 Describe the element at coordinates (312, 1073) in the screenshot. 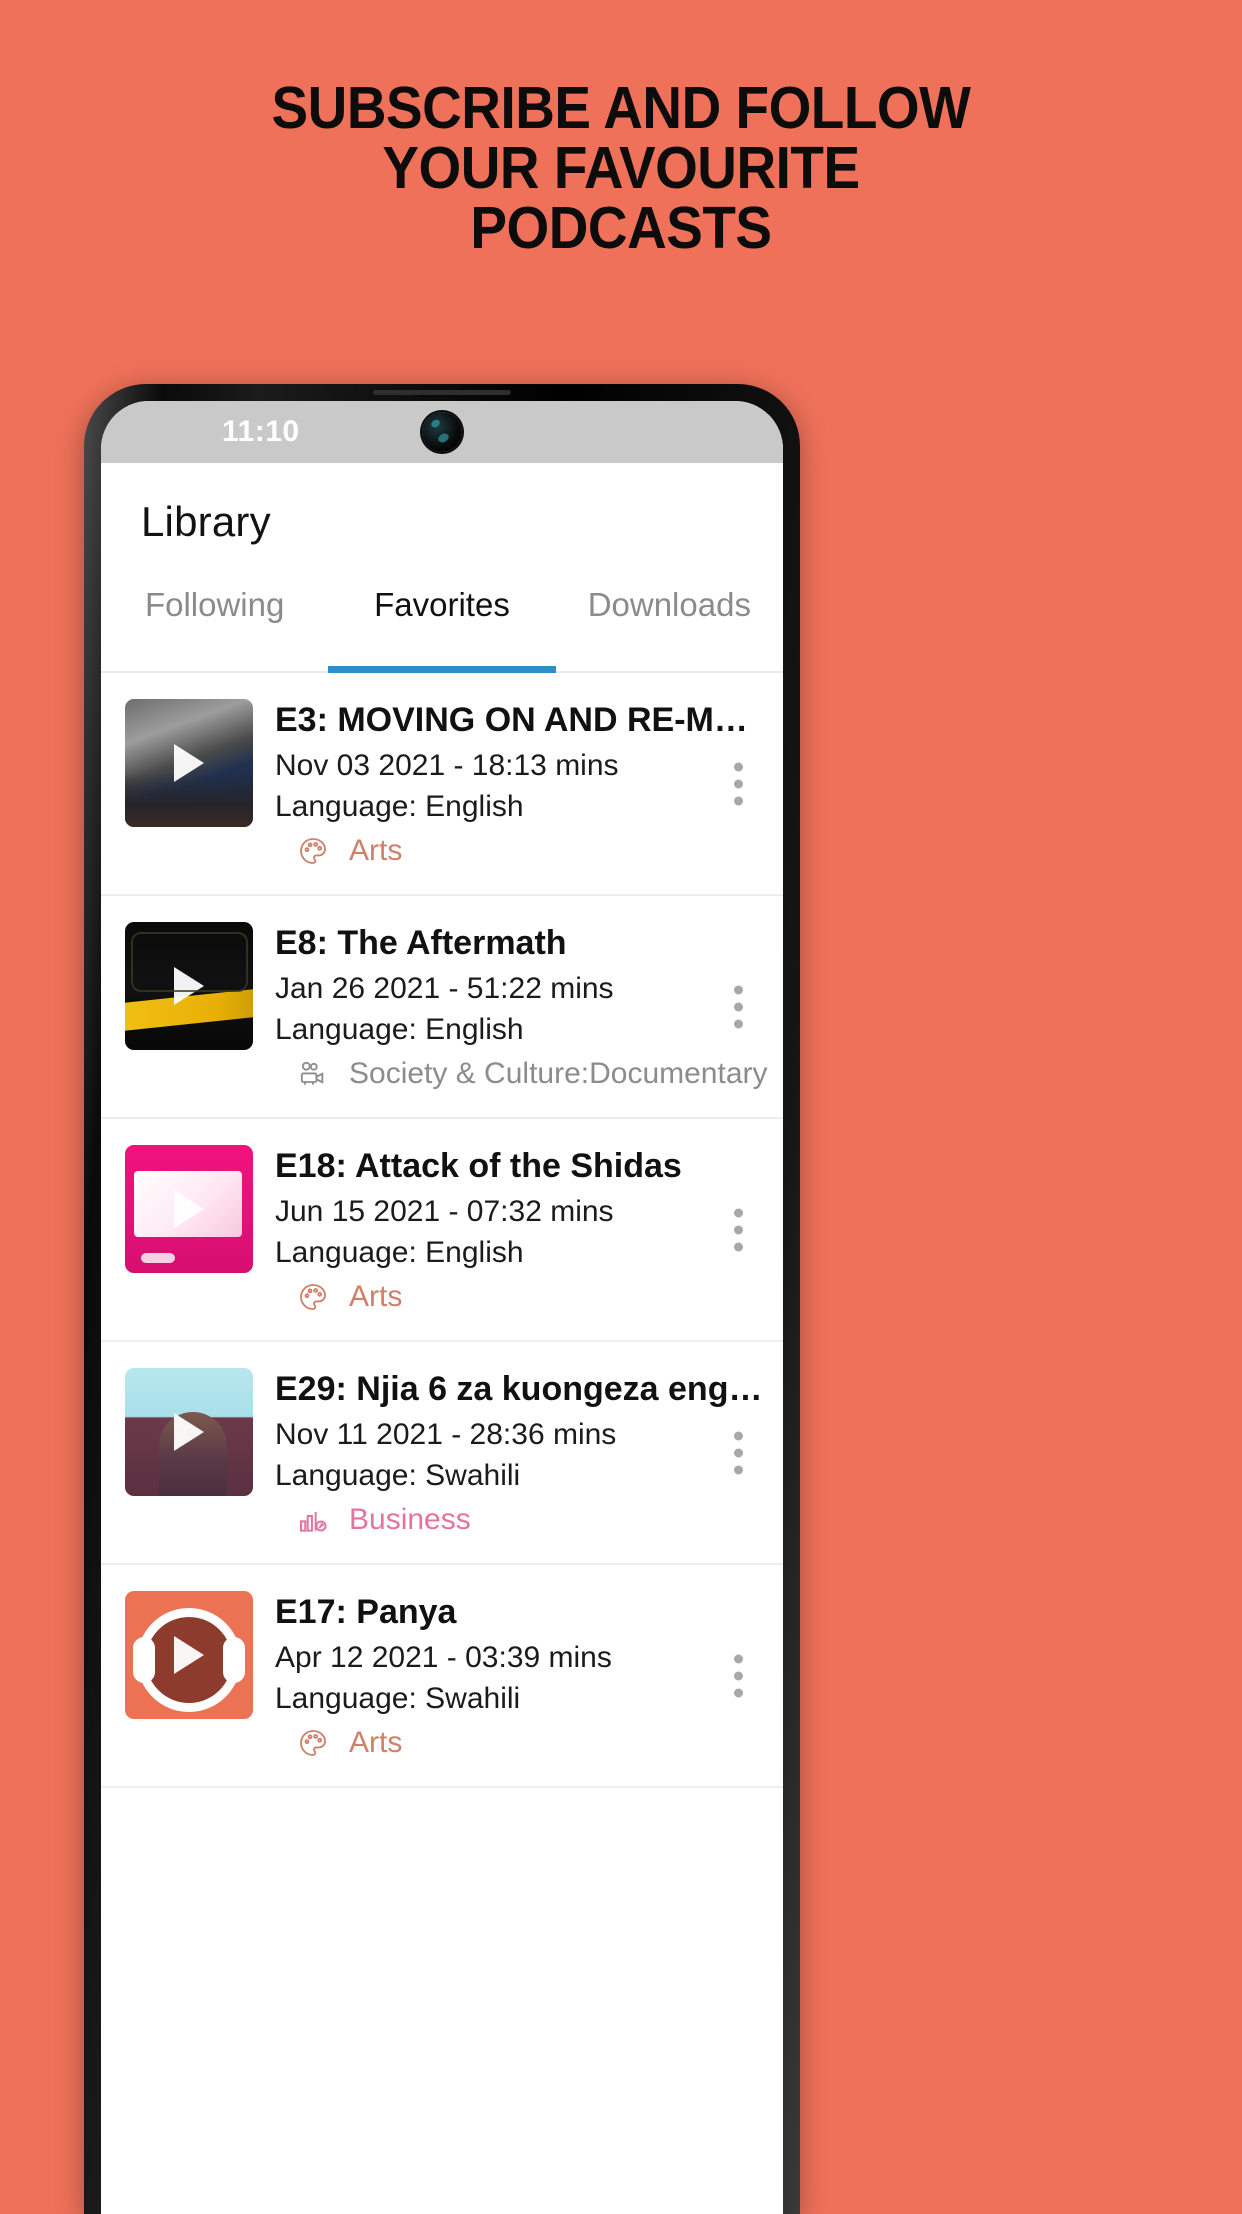

I see `video-camera-icon` at that location.